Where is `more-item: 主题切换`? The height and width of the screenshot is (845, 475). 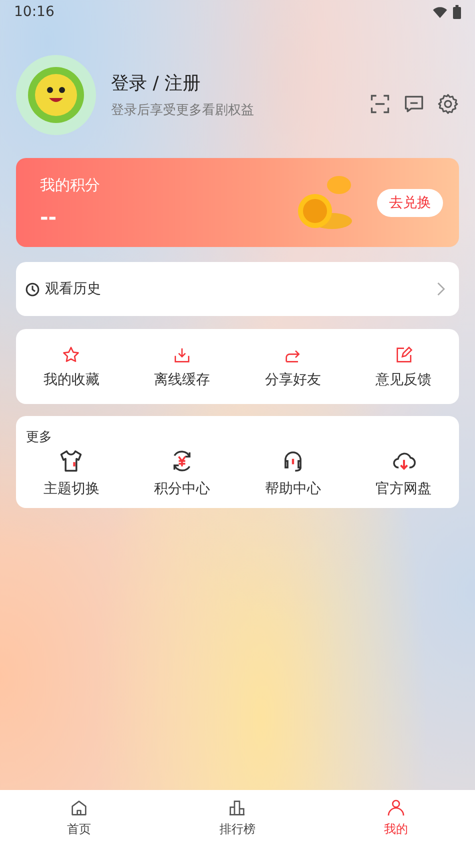
more-item: 主题切换 is located at coordinates (71, 473).